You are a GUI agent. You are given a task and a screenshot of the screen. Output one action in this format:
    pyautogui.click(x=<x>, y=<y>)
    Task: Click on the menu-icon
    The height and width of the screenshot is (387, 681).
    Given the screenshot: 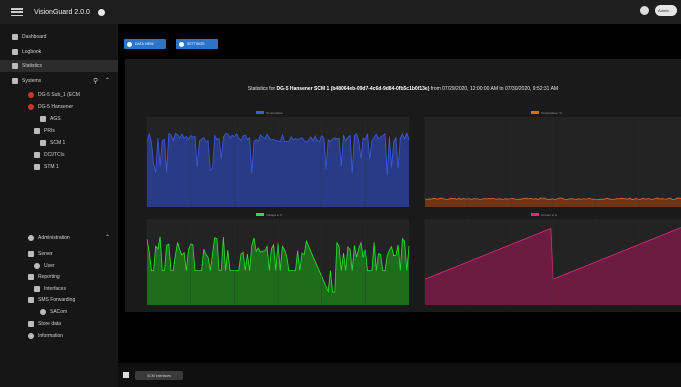 What is the action you would take?
    pyautogui.click(x=17, y=12)
    